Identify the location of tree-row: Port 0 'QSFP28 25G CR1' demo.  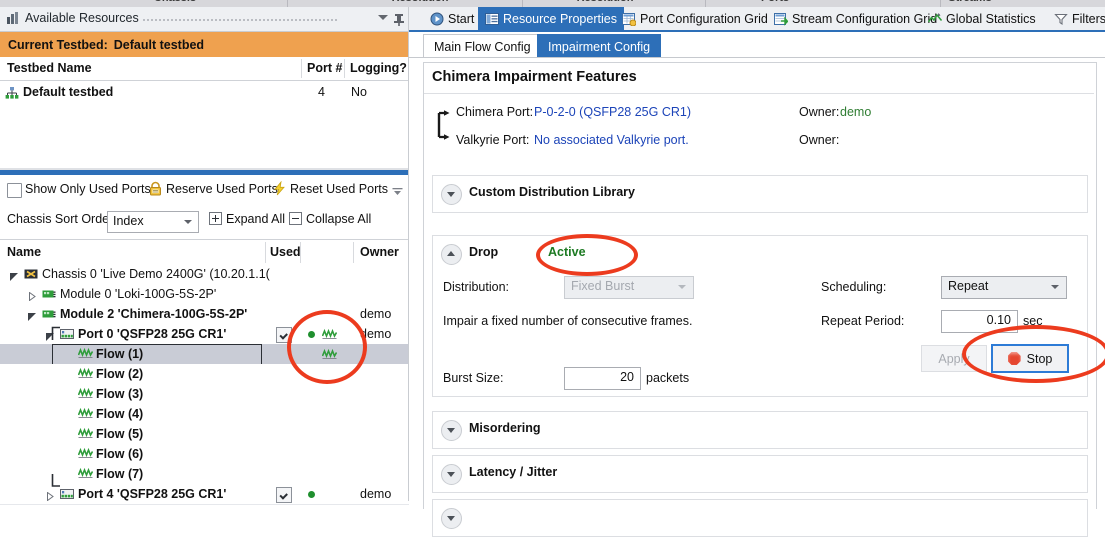
(204, 334).